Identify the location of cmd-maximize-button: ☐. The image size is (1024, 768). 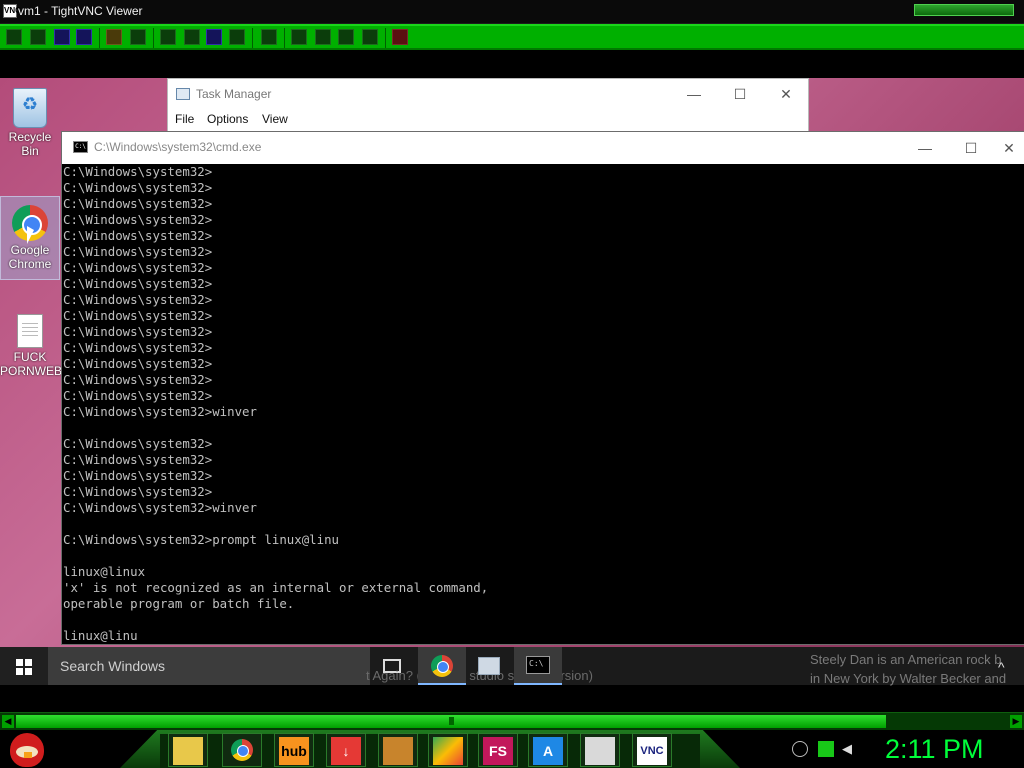
(971, 148).